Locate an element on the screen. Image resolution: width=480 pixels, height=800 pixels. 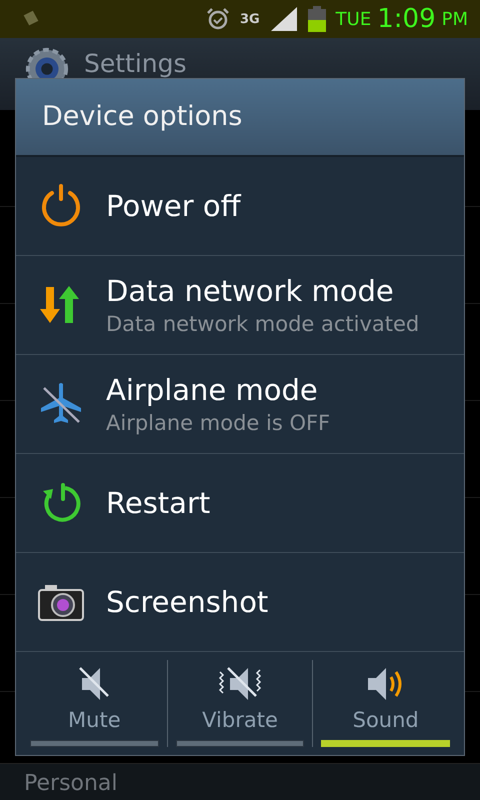
item-label: Screenshot is located at coordinates (187, 602).